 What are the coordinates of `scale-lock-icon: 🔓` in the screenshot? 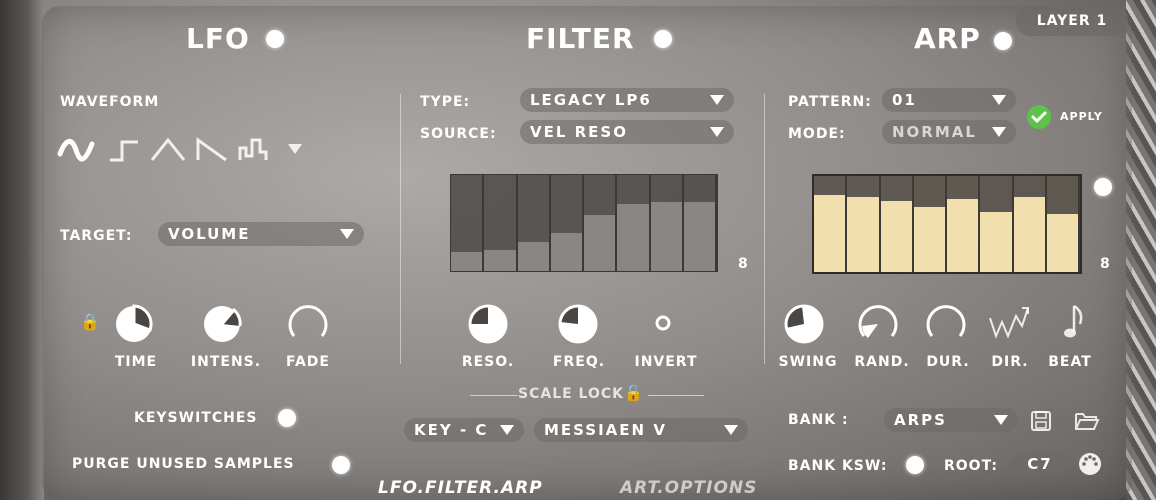 It's located at (633, 393).